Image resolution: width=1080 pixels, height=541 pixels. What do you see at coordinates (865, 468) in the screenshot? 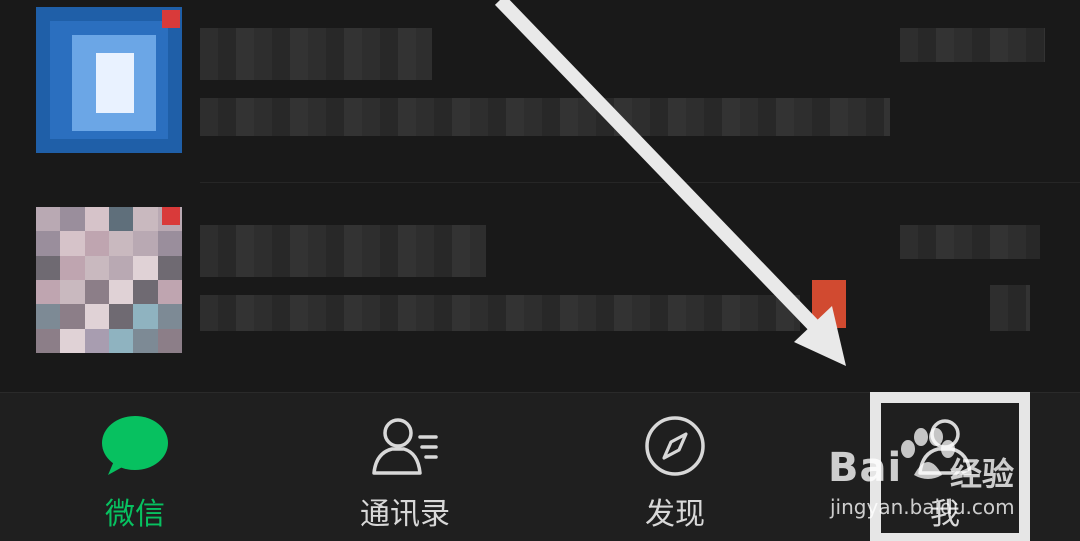
I see `watermark-brand: Bai` at bounding box center [865, 468].